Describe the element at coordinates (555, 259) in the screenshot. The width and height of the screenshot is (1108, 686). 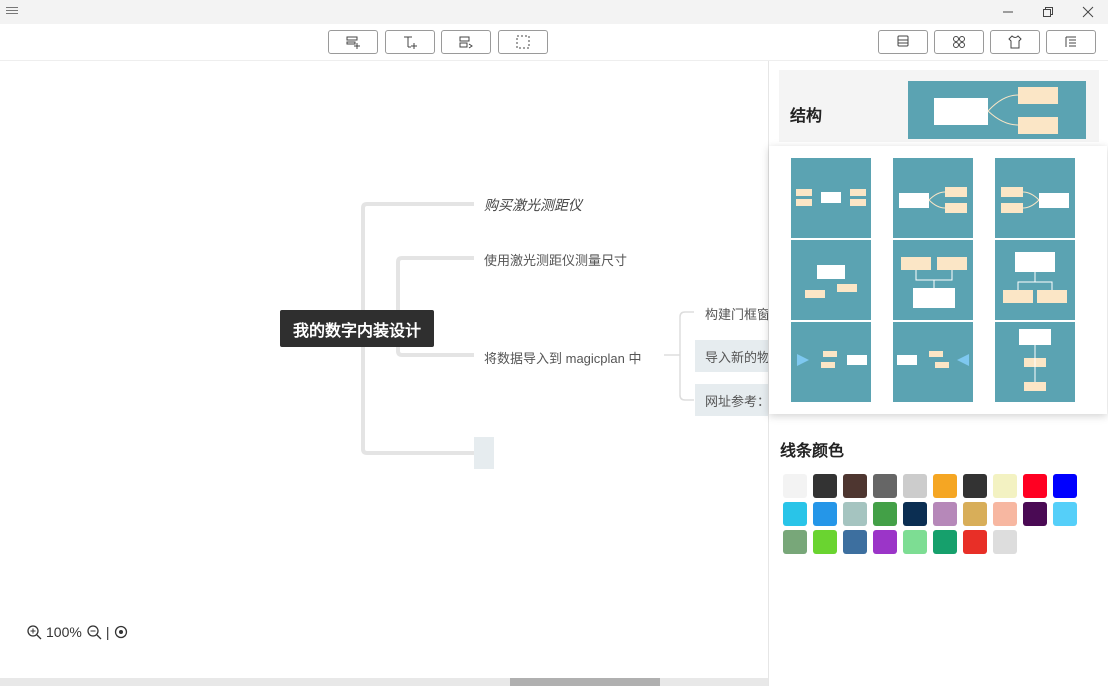
I see `mindmap-node: 使用激光测距仪测量尺寸` at that location.